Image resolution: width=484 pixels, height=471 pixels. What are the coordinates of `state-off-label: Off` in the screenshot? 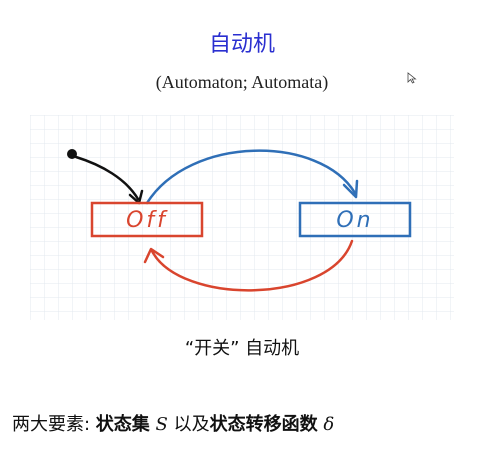 It's located at (147, 220).